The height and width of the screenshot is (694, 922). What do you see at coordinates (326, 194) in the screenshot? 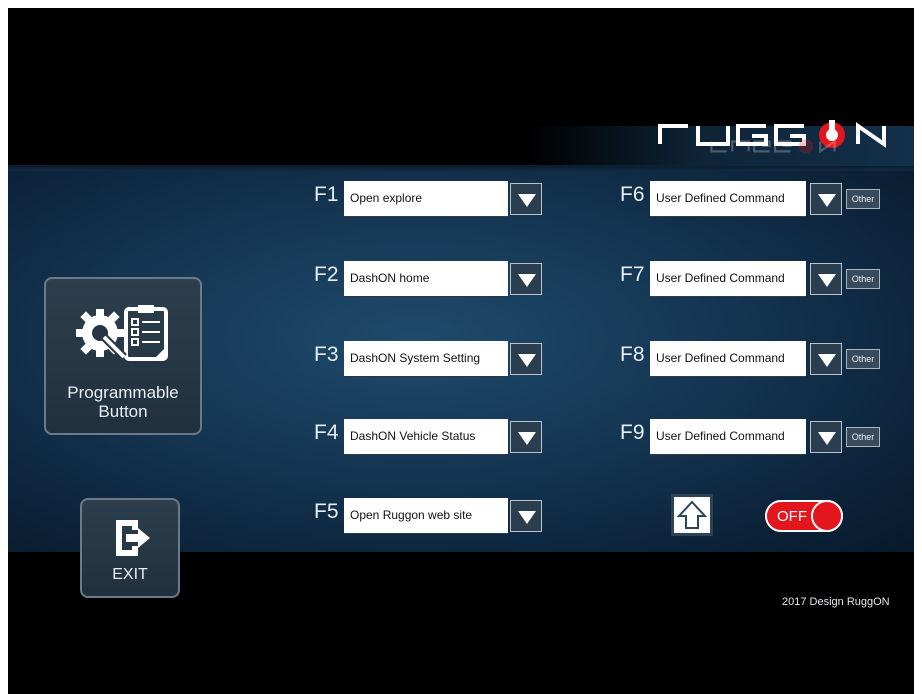
I see `fkey-label: F1` at bounding box center [326, 194].